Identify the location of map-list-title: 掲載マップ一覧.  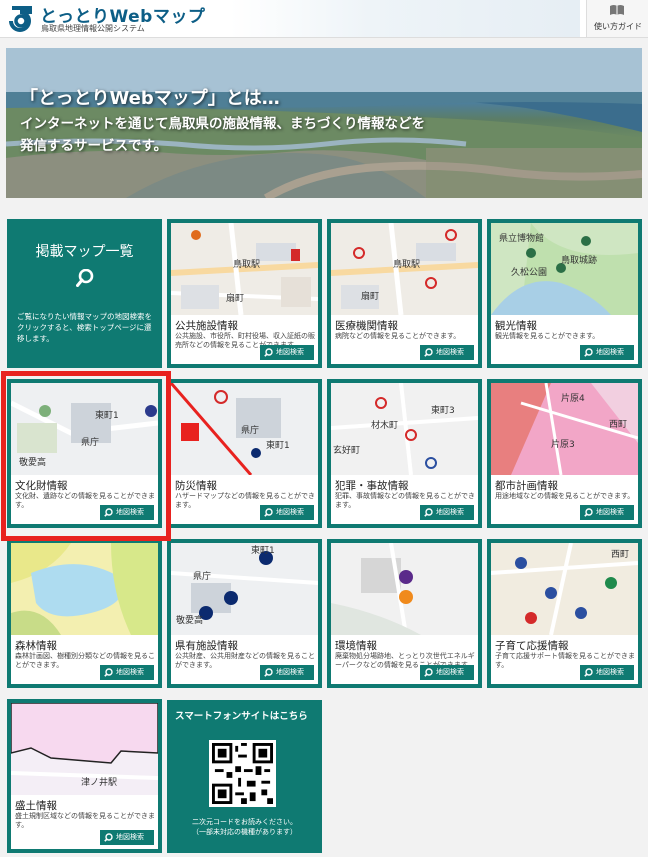
(84, 252).